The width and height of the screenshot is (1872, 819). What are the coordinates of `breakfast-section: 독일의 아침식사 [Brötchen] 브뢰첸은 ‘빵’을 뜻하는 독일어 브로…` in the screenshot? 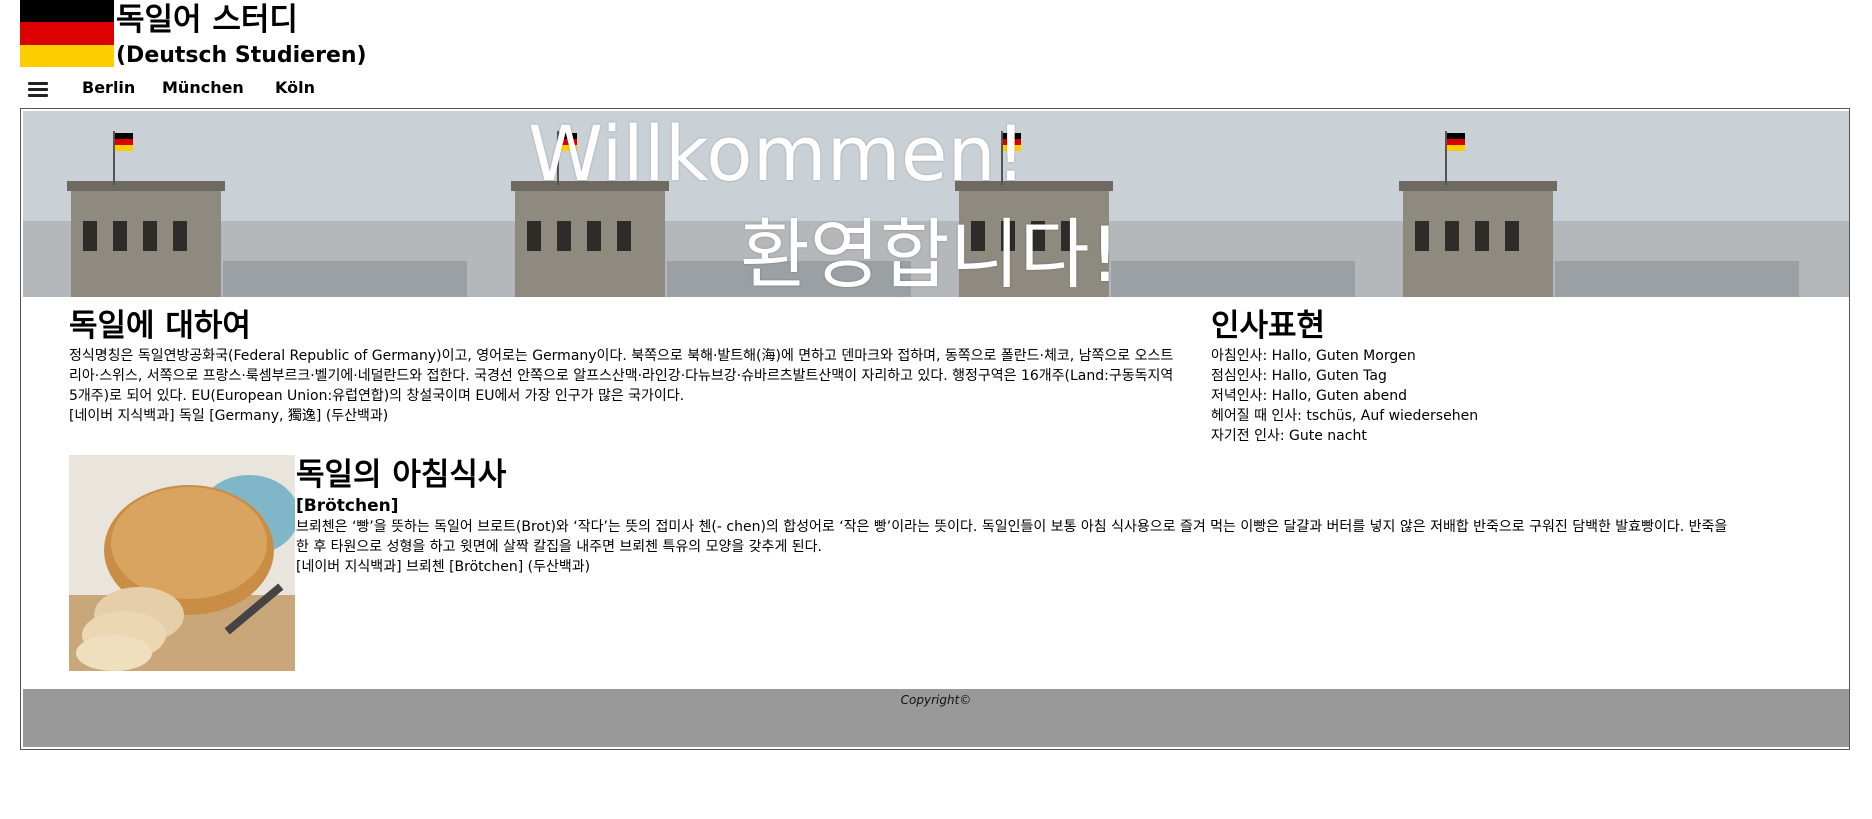 It's located at (1016, 516).